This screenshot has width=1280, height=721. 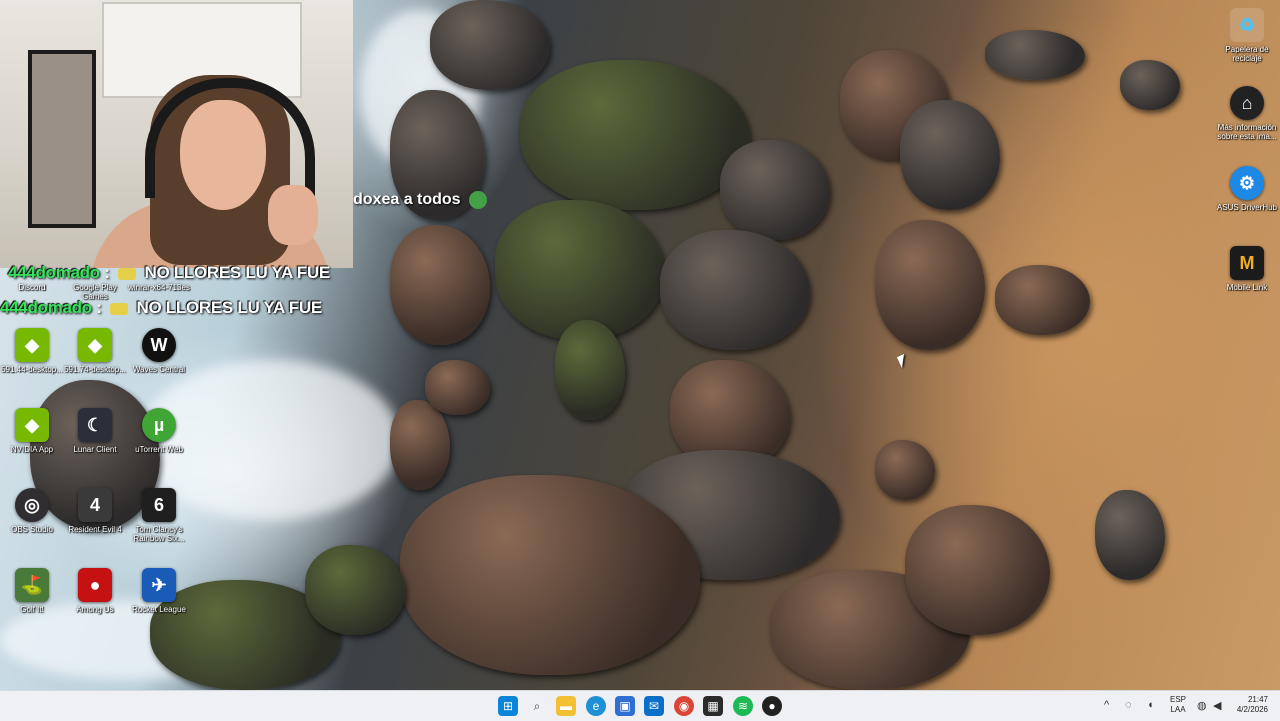 I want to click on desktop-icon-rocket-league: ✈ Rocket League, so click(x=159, y=591).